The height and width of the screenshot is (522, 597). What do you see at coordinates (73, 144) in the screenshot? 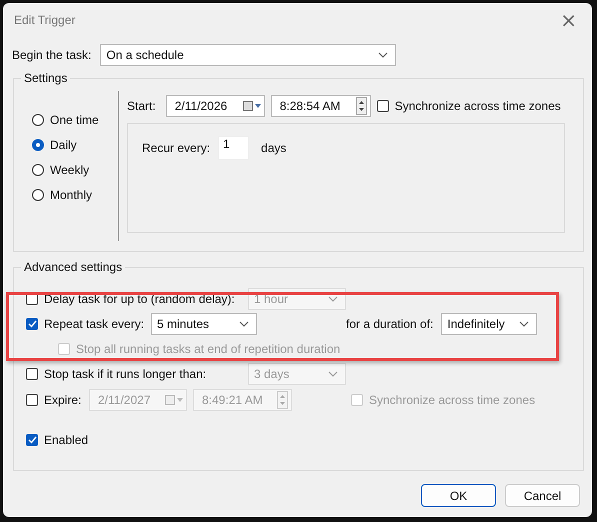
I see `schedule-radio: Daily` at bounding box center [73, 144].